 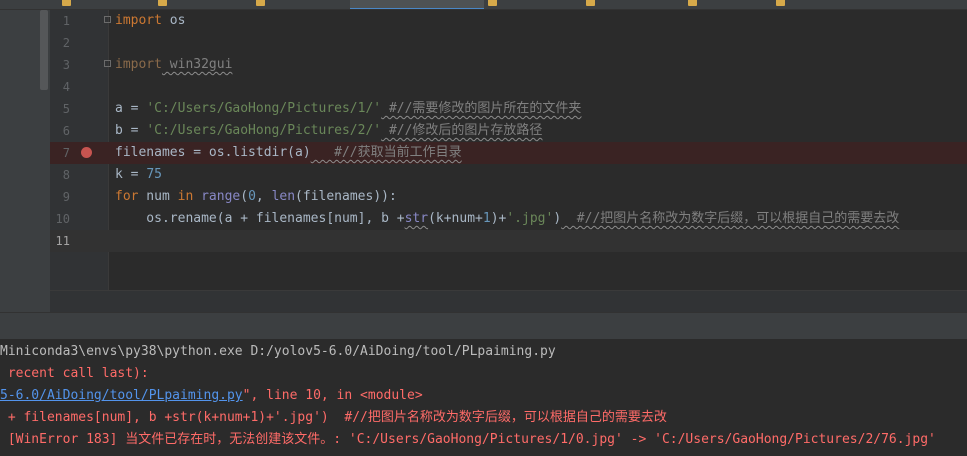 What do you see at coordinates (508, 65) in the screenshot?
I see `code-line-3: 3 import win32gui` at bounding box center [508, 65].